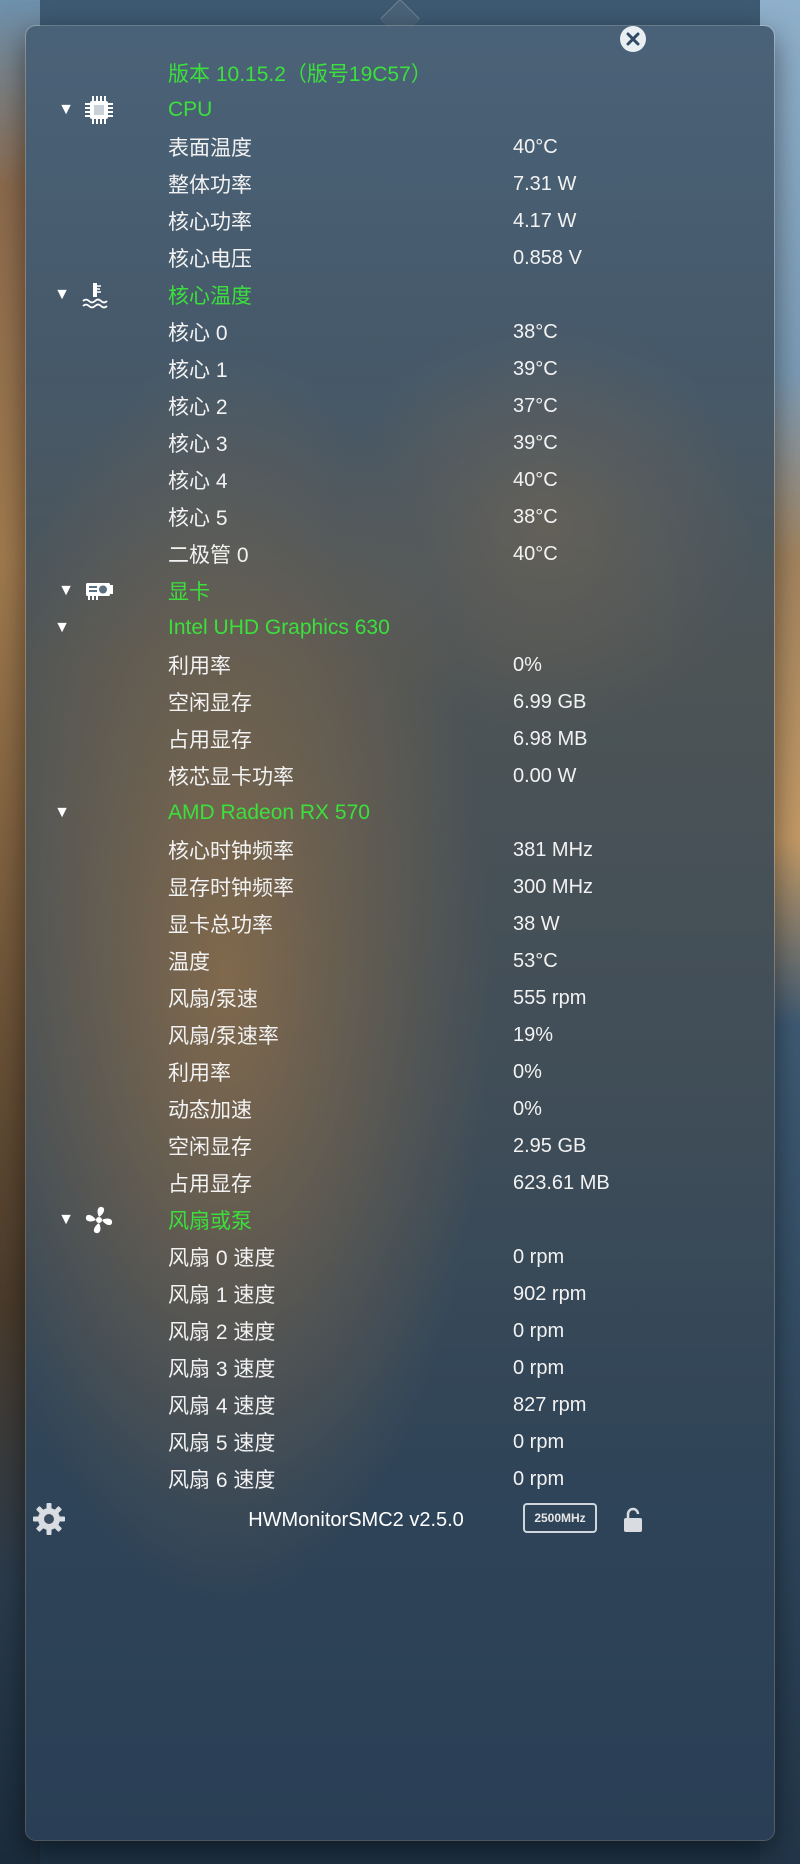  What do you see at coordinates (99, 1220) in the screenshot?
I see `fan-icon` at bounding box center [99, 1220].